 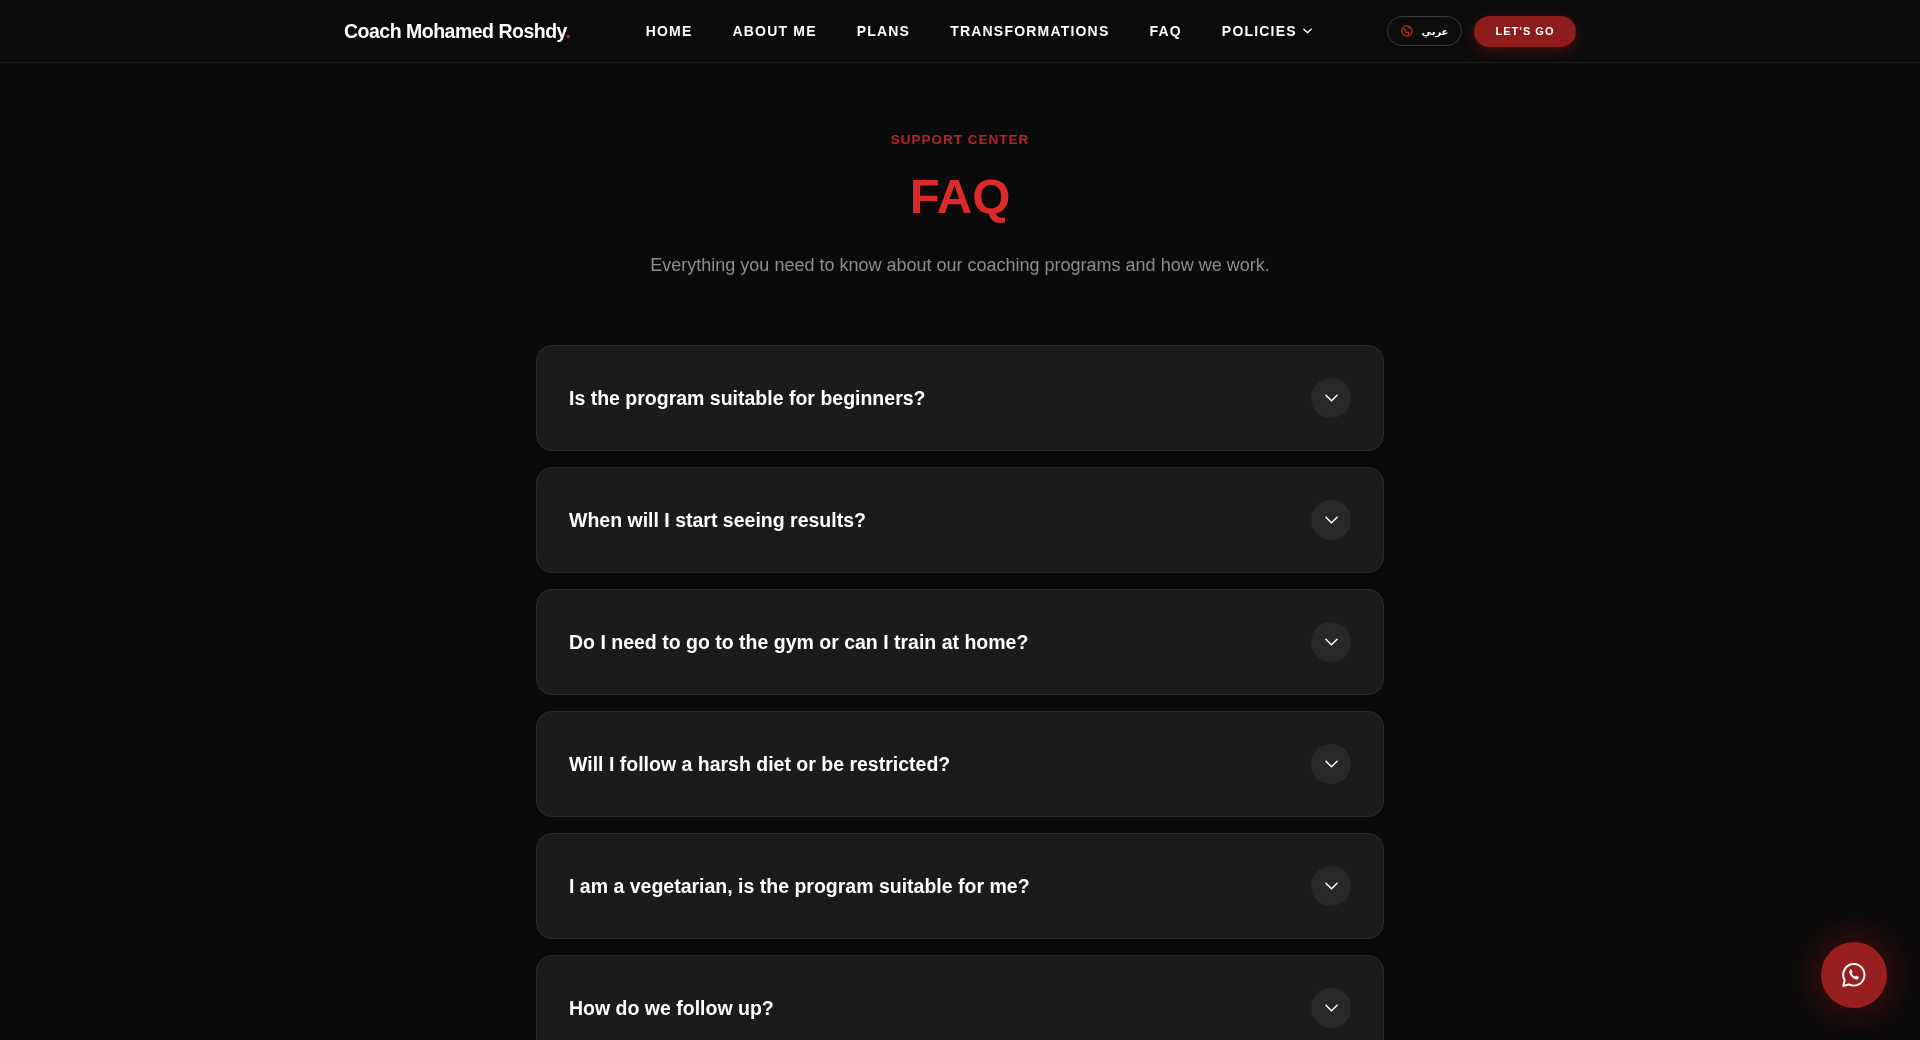 What do you see at coordinates (774, 31) in the screenshot?
I see `nav-link: ABOUT ME` at bounding box center [774, 31].